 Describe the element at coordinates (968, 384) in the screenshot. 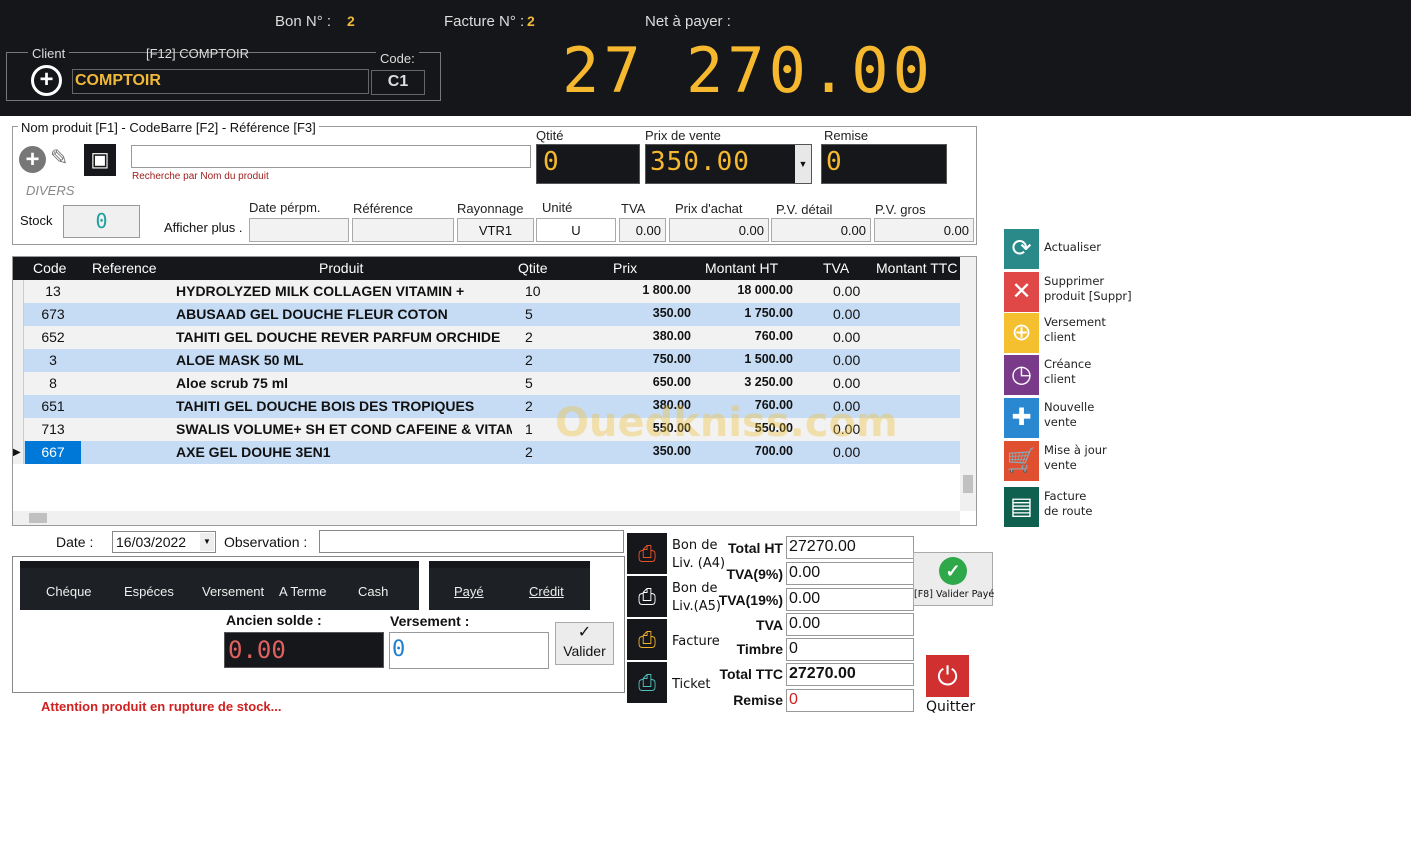

I see `vertical-scrollbar` at that location.